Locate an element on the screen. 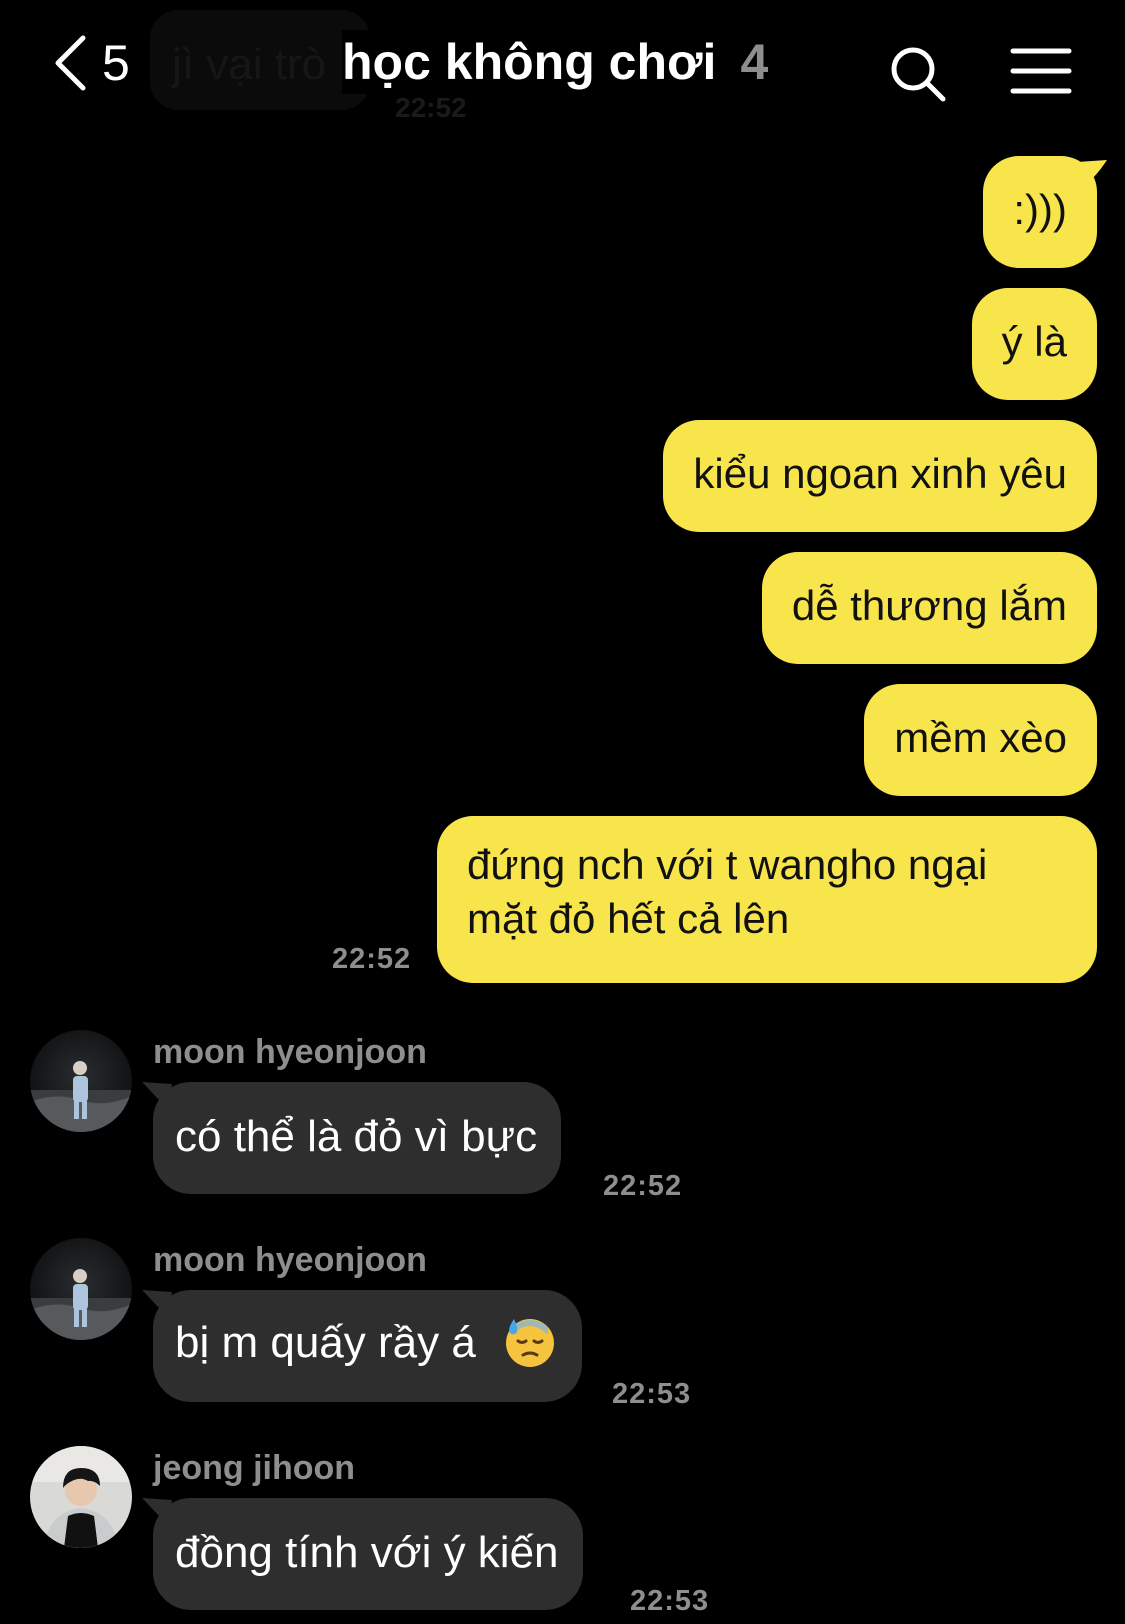 The image size is (1125, 1624). message-text: dễ thương lắm is located at coordinates (929, 605).